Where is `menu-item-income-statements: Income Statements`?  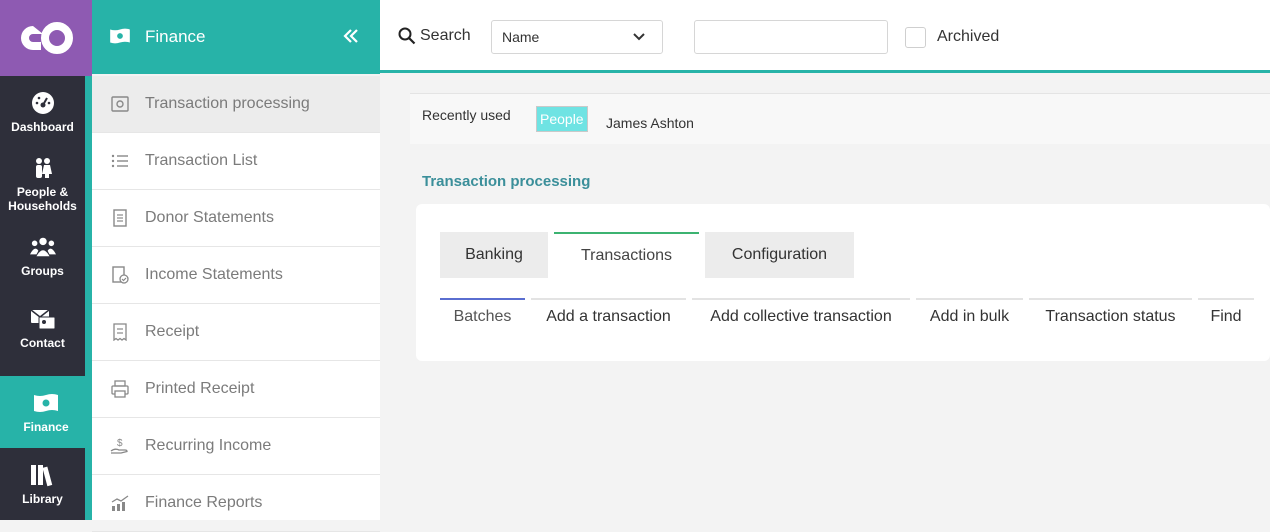
menu-item-income-statements: Income Statements is located at coordinates (236, 275).